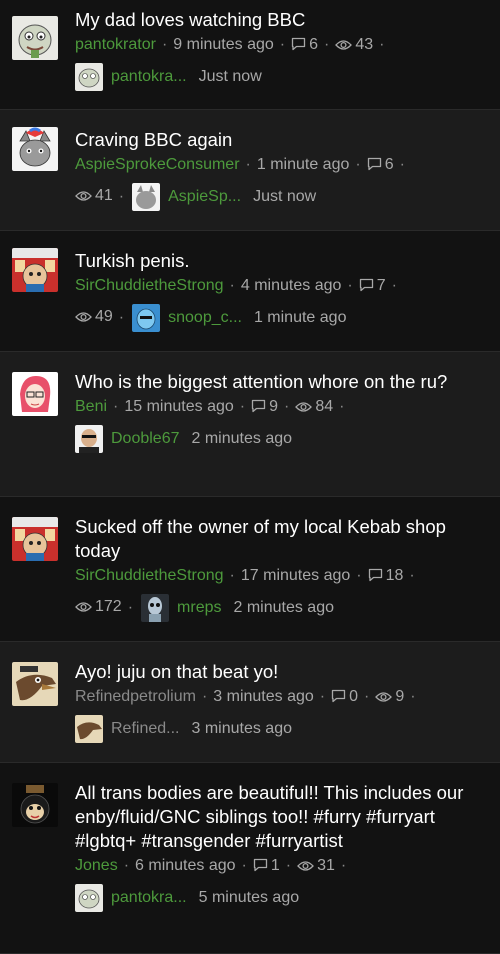  I want to click on last-reply: 41 · AspieSp... Just now, so click(281, 197).